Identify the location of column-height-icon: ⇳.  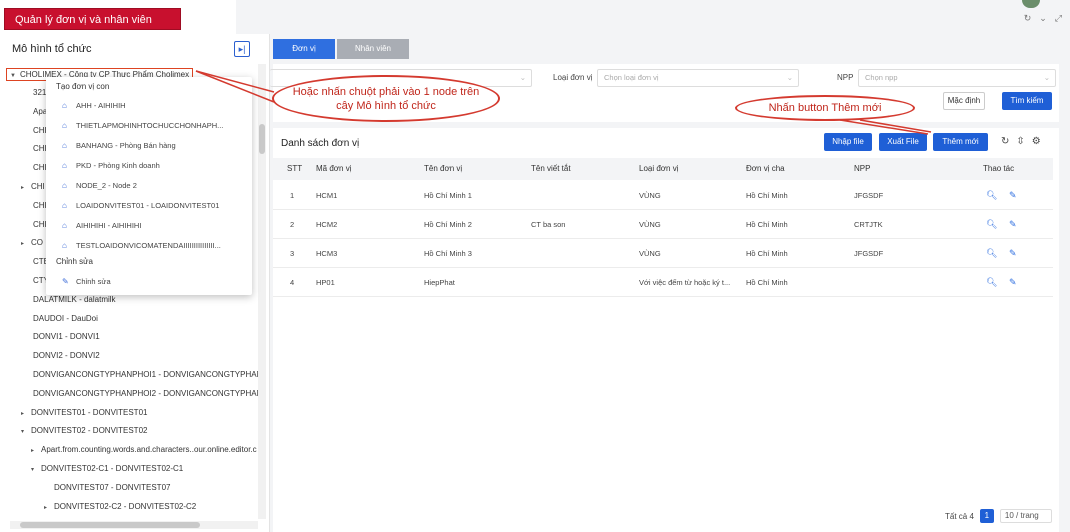
(1020, 141).